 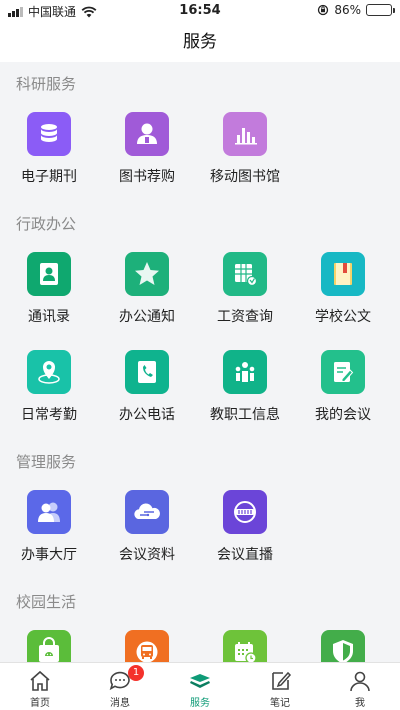 I want to click on nav-bar: 服务, so click(x=200, y=42).